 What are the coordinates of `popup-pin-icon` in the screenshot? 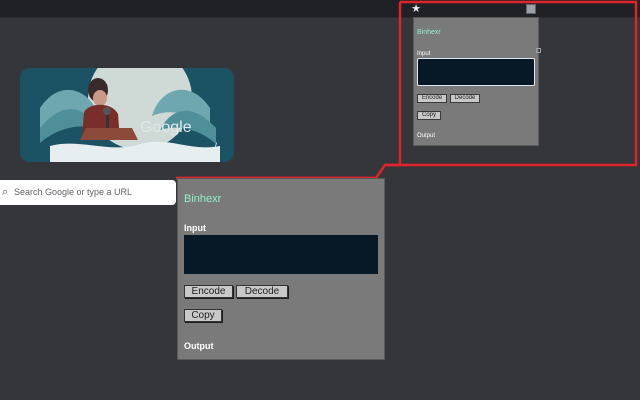 It's located at (538, 50).